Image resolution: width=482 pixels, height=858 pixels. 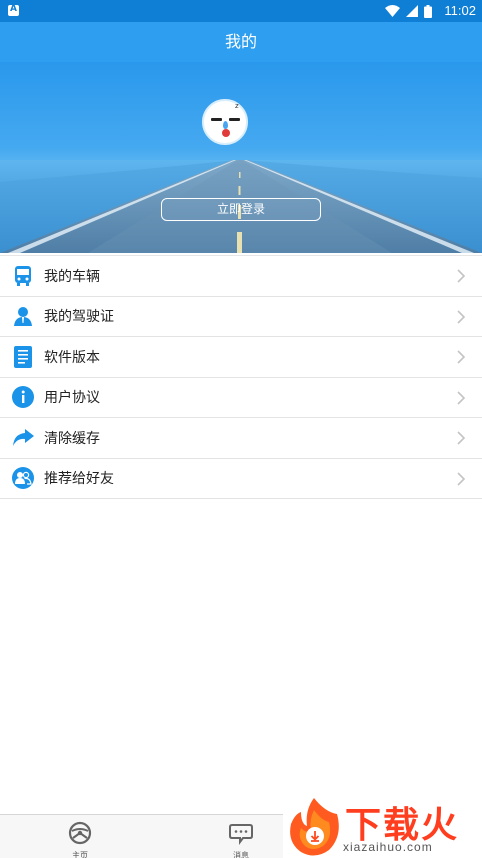 What do you see at coordinates (72, 276) in the screenshot?
I see `menu-item-label: 我的车辆` at bounding box center [72, 276].